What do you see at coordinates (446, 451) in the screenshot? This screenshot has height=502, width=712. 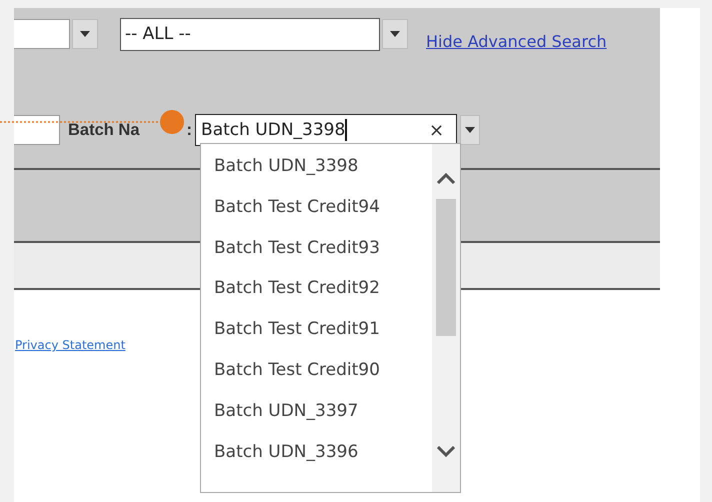 I see `scroll-down-icon` at bounding box center [446, 451].